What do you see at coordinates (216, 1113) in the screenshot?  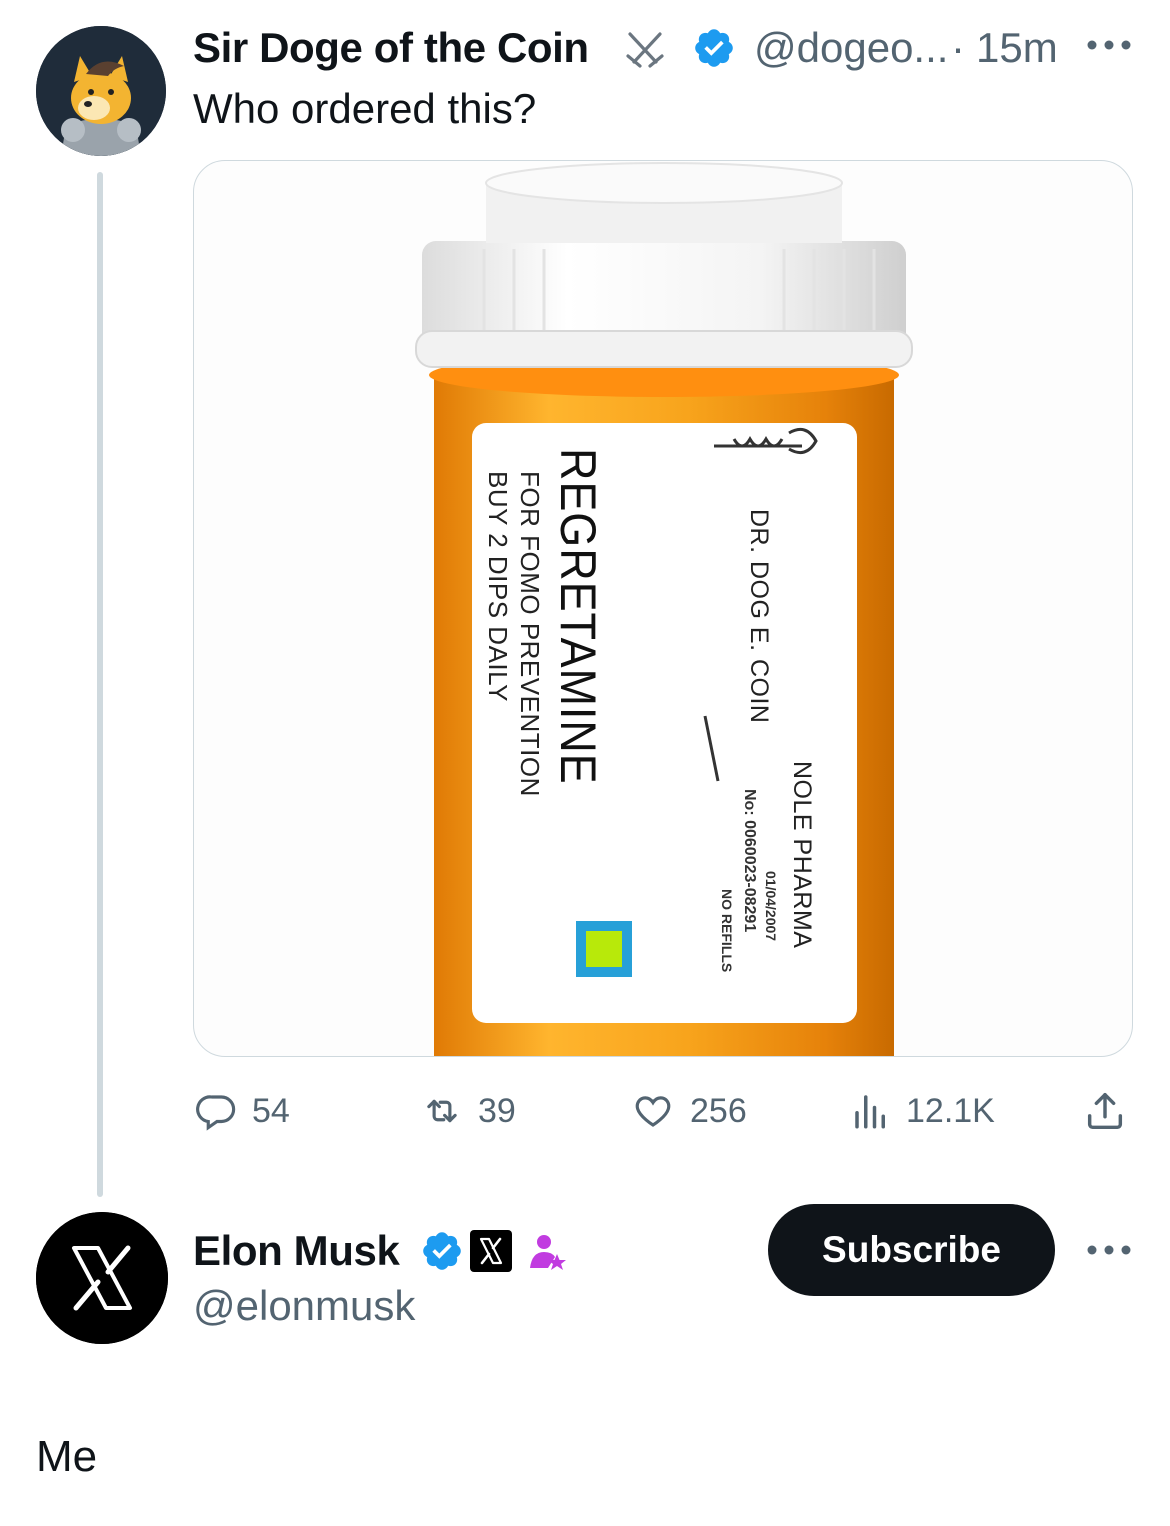 I see `reply-icon` at bounding box center [216, 1113].